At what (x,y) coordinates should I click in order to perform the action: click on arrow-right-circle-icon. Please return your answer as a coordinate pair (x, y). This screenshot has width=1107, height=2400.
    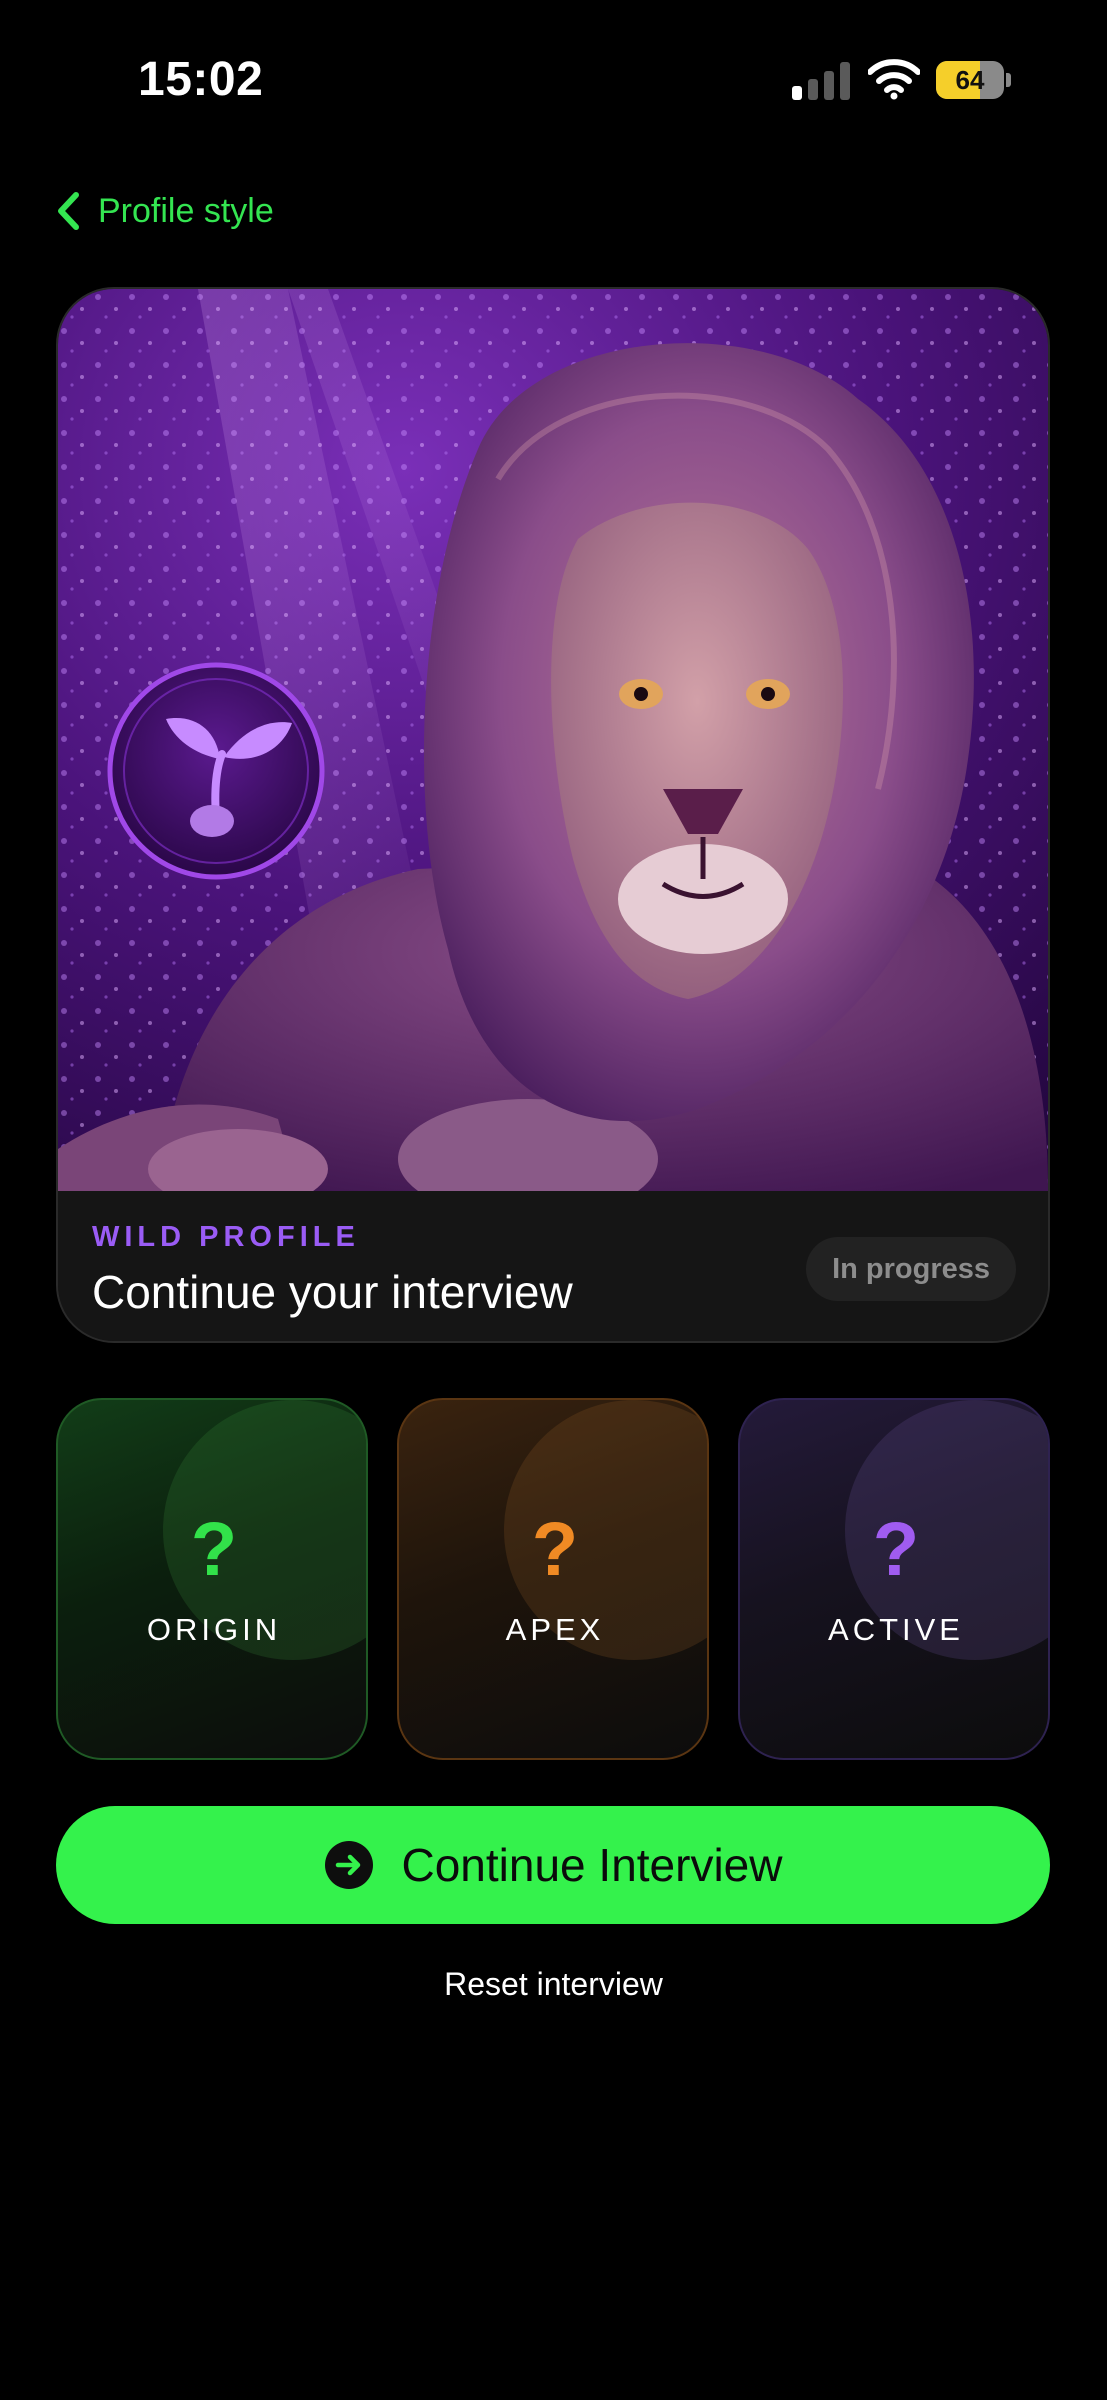
    Looking at the image, I should click on (348, 1865).